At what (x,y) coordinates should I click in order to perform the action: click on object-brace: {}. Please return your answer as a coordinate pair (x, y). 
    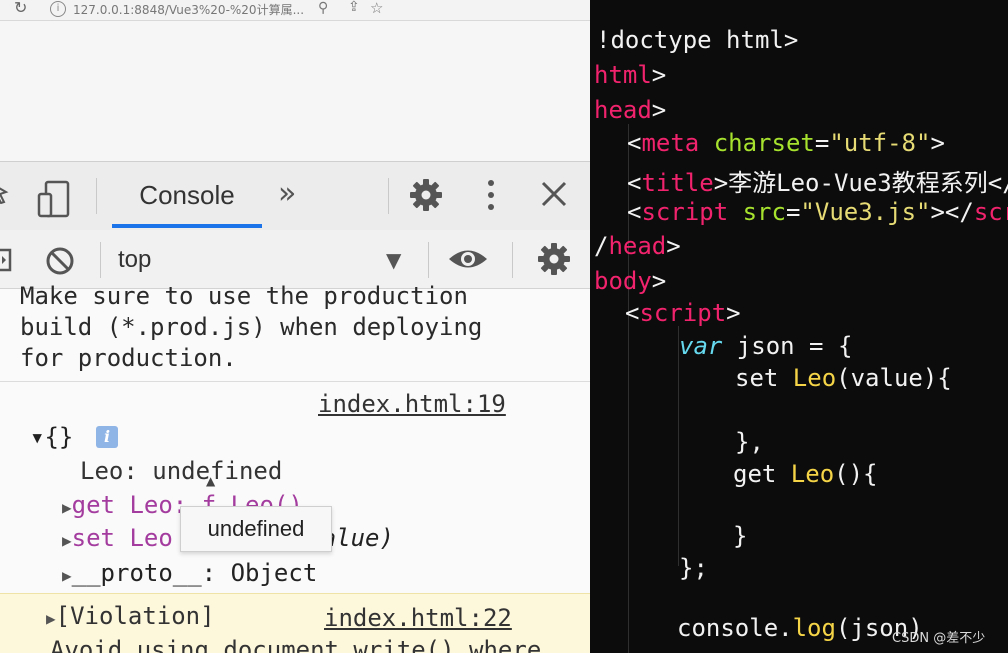
    Looking at the image, I should click on (59, 437).